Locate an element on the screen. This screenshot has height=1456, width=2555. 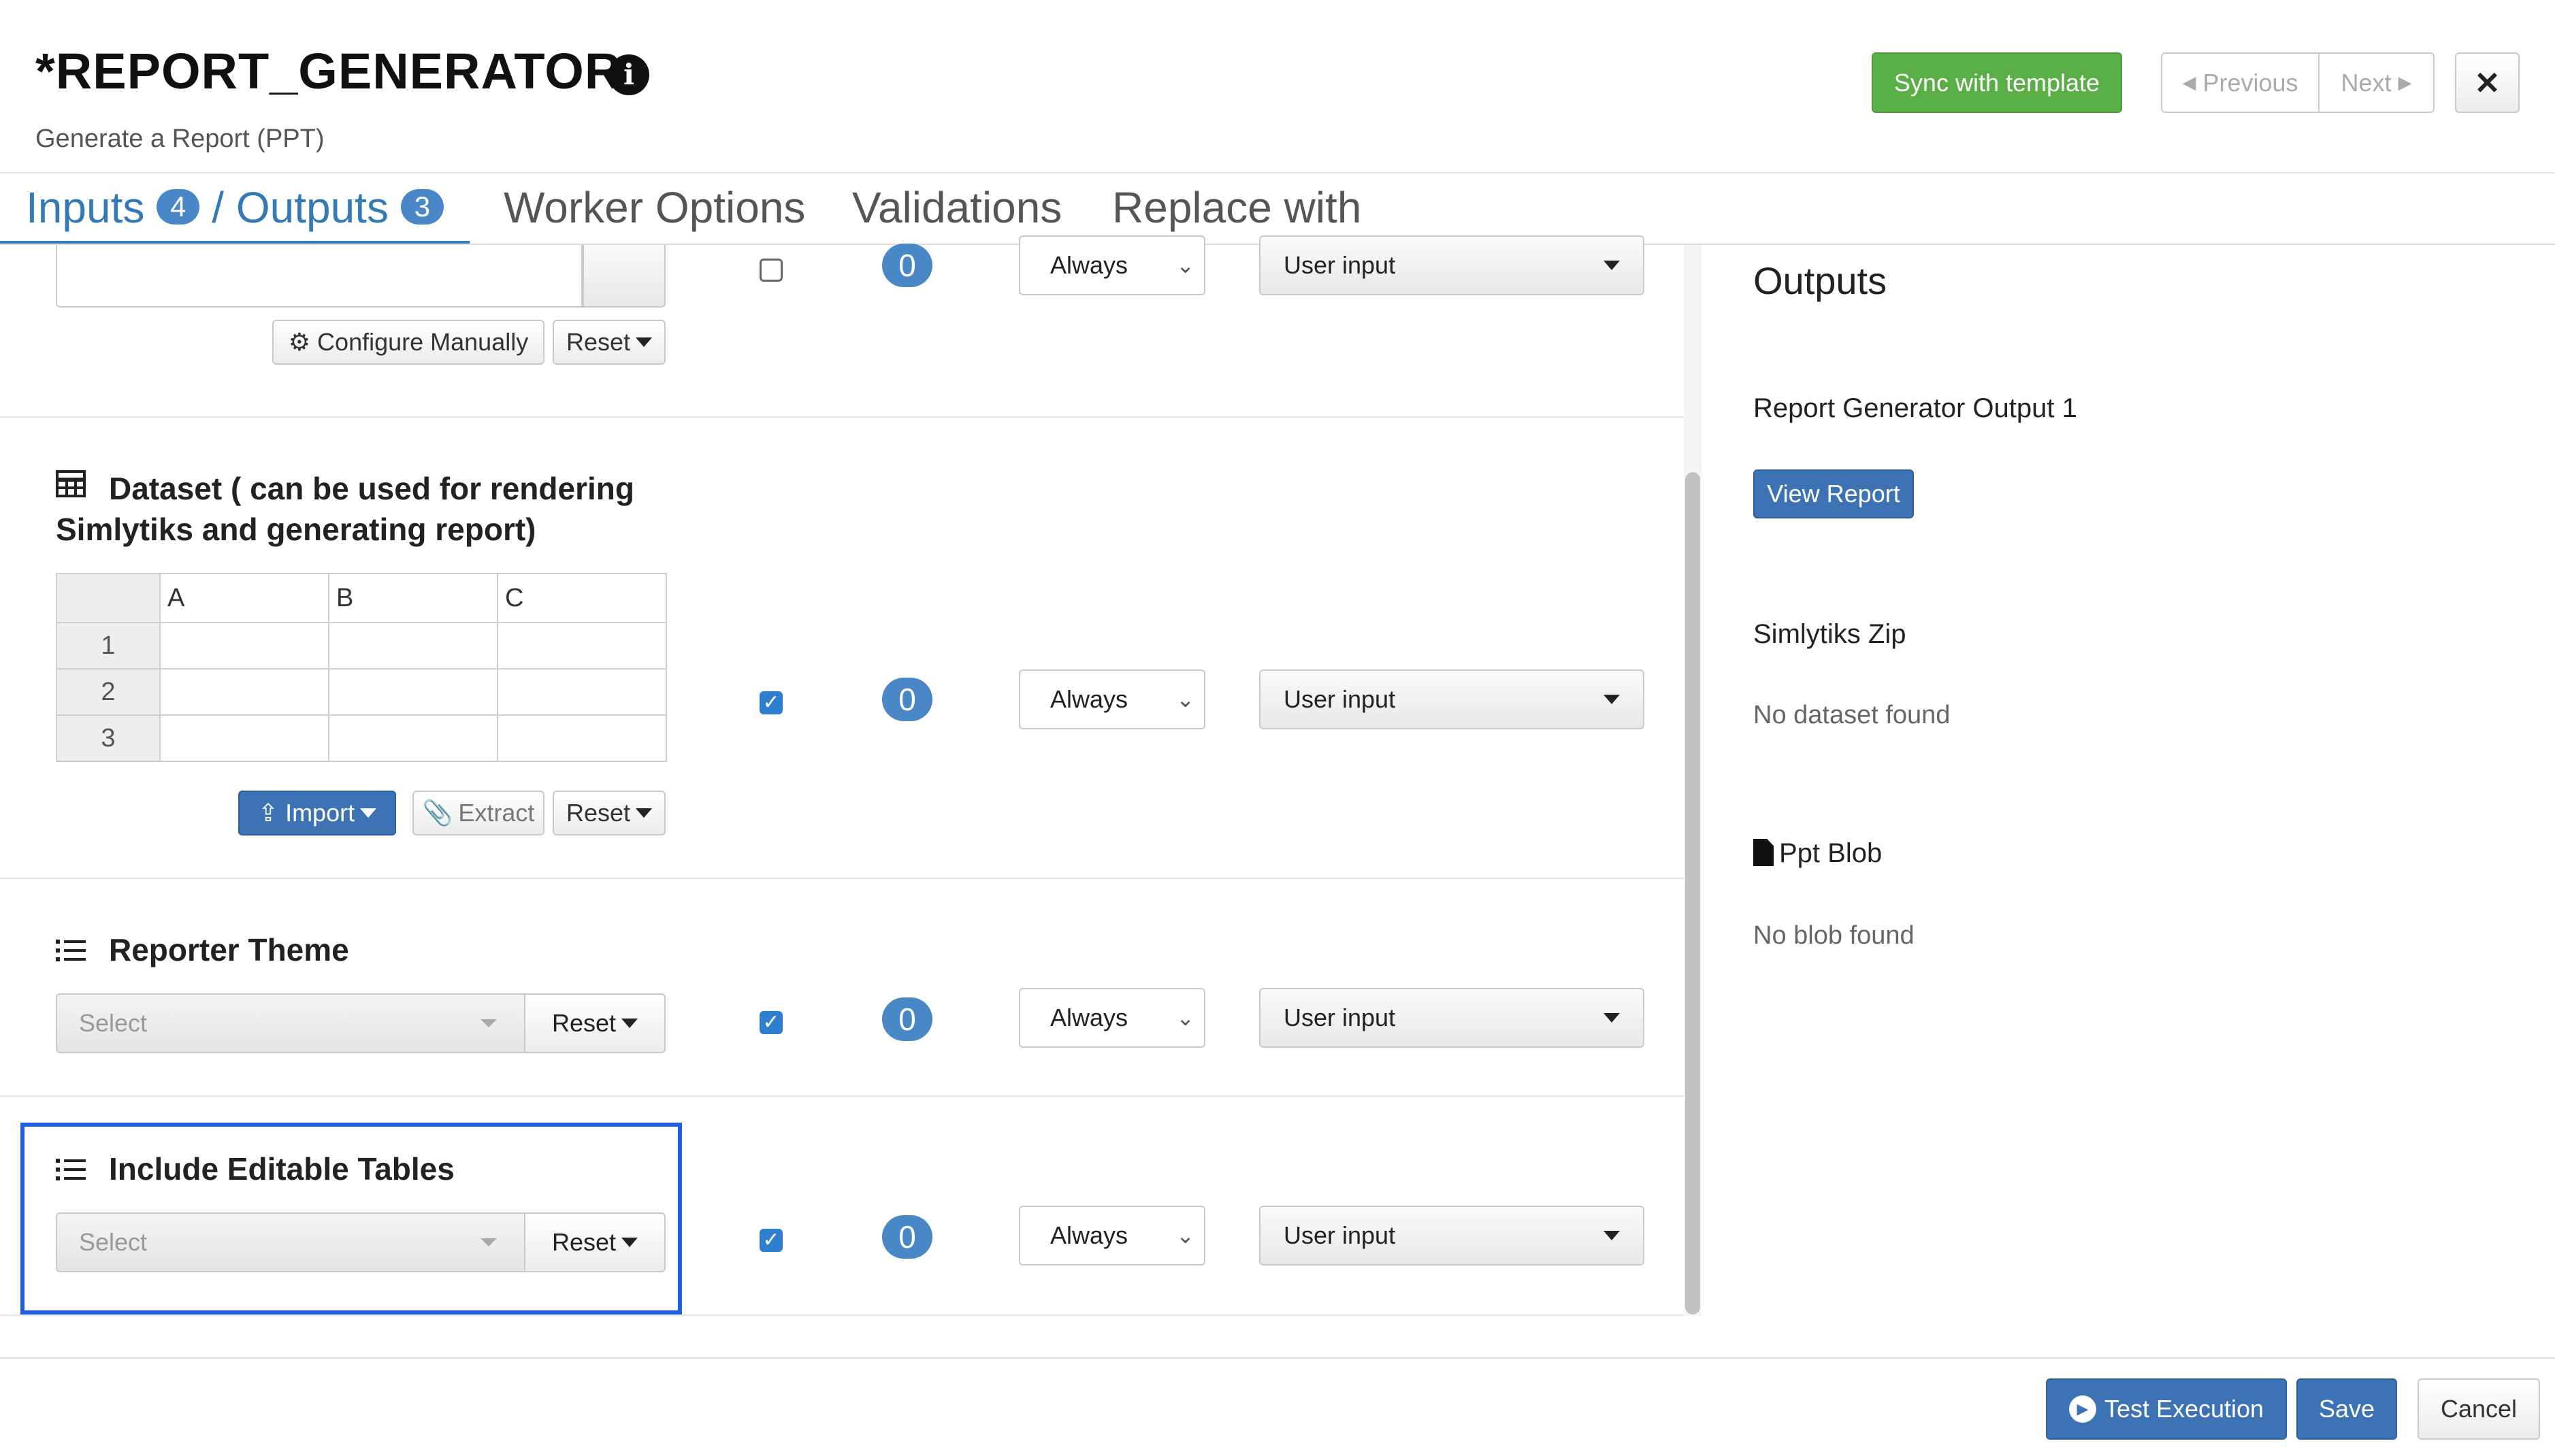
import-label: Import is located at coordinates (320, 813).